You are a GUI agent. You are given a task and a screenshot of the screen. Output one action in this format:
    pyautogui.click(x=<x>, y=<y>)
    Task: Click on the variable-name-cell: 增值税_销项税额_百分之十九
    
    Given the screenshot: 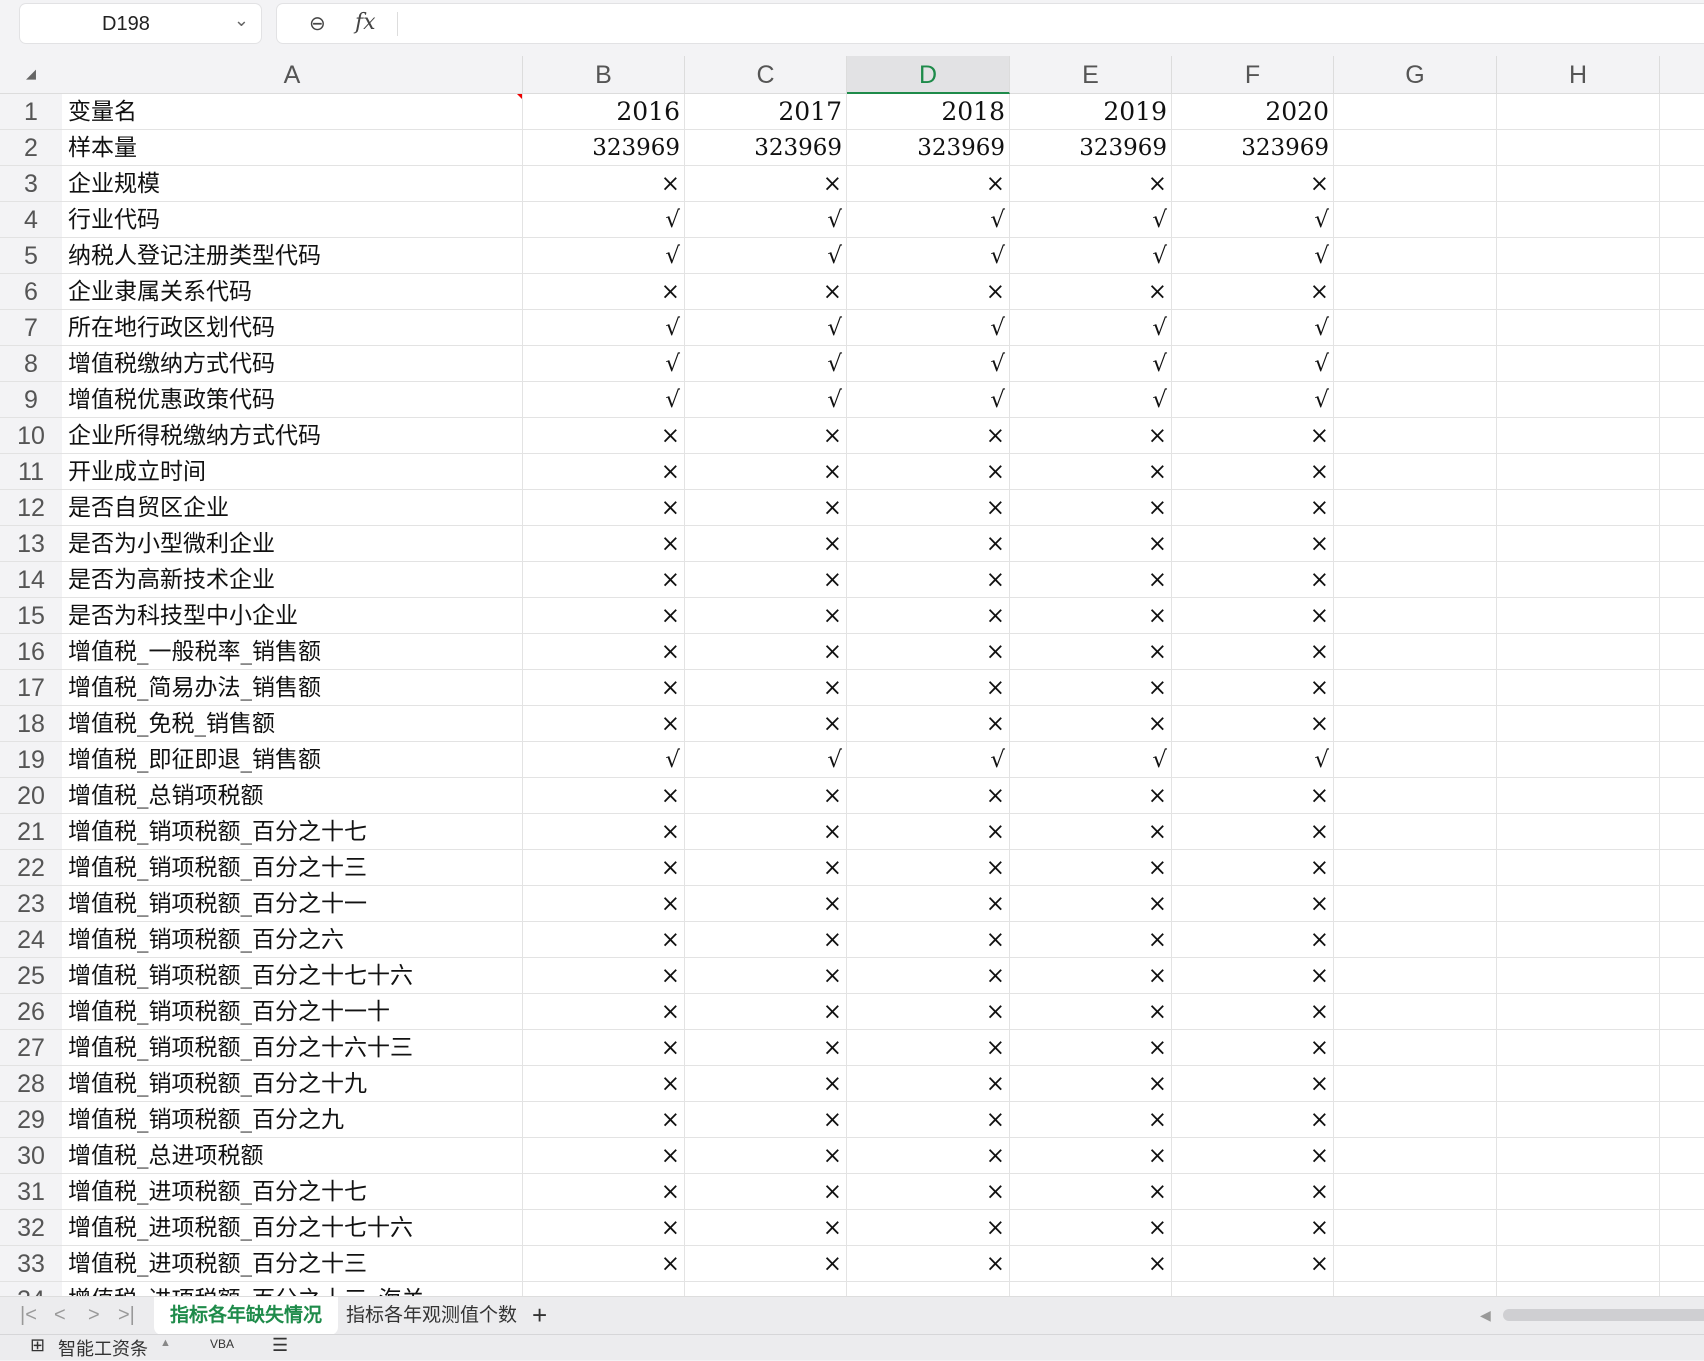 What is the action you would take?
    pyautogui.click(x=292, y=1084)
    